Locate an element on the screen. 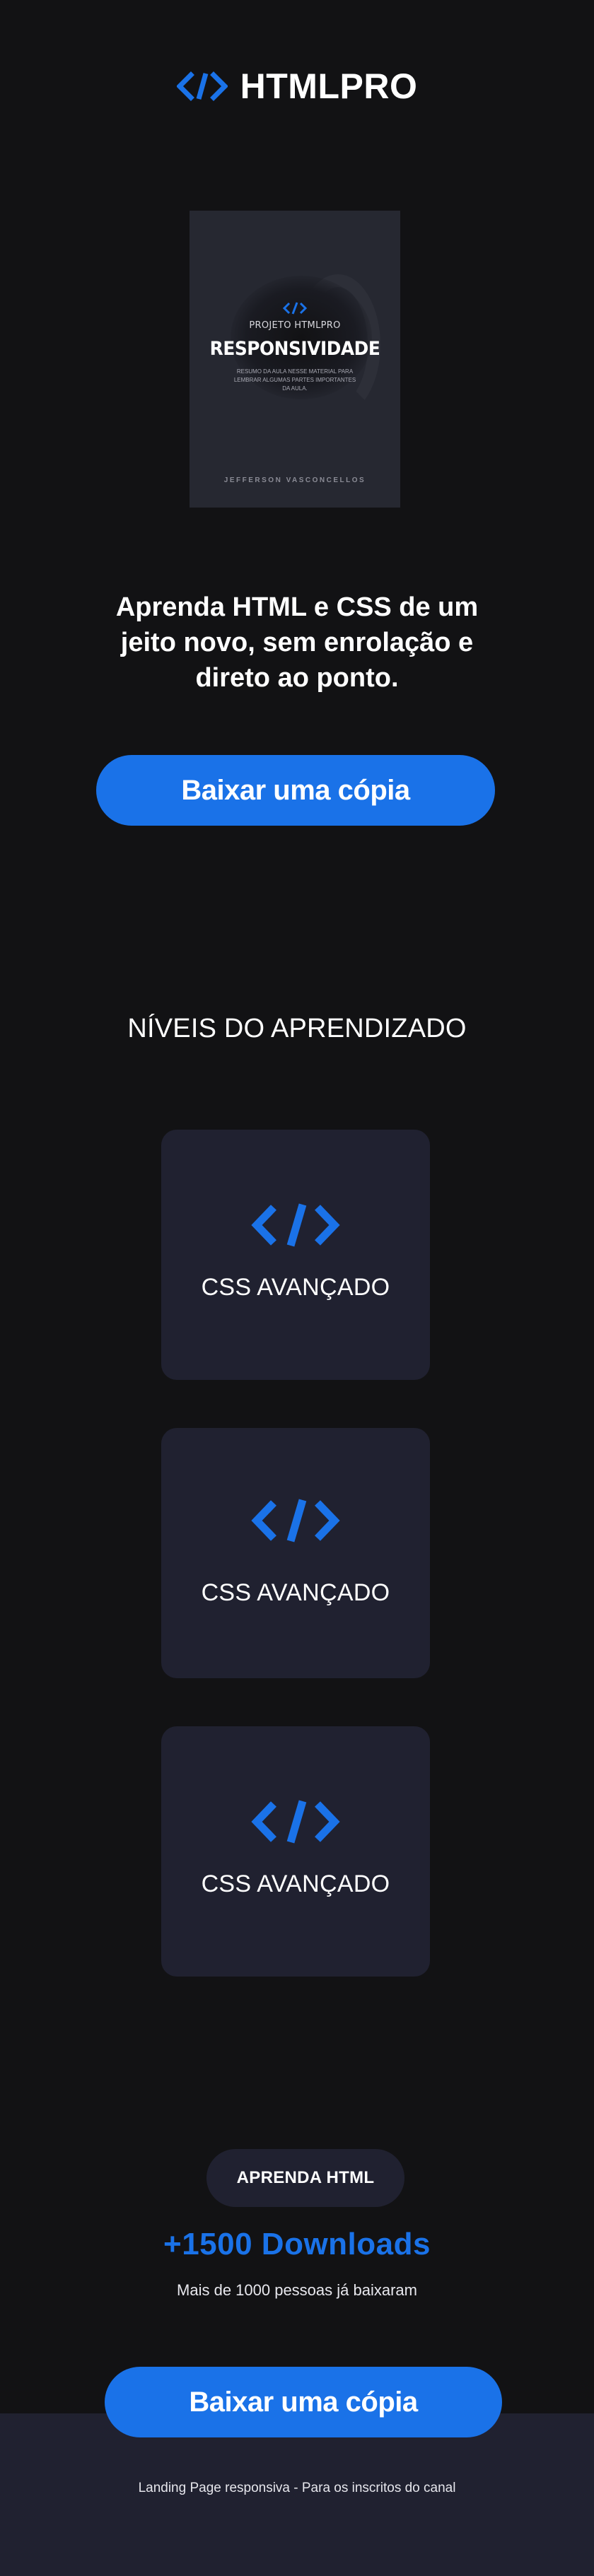 The image size is (594, 2576). learn-html-badge: APRENDA HTML is located at coordinates (305, 2178).